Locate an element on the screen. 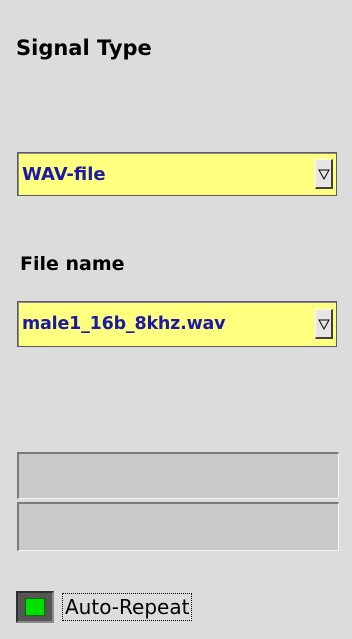 The height and width of the screenshot is (639, 352). signal-type-dropdown-button is located at coordinates (324, 174).